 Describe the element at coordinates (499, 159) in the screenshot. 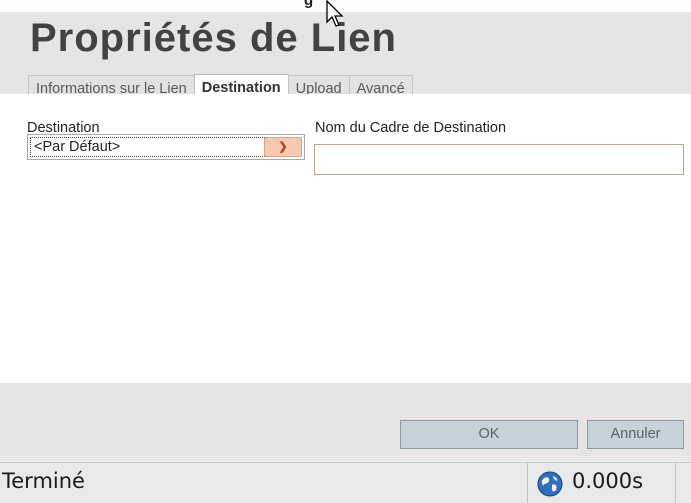

I see `frame-name-input` at that location.